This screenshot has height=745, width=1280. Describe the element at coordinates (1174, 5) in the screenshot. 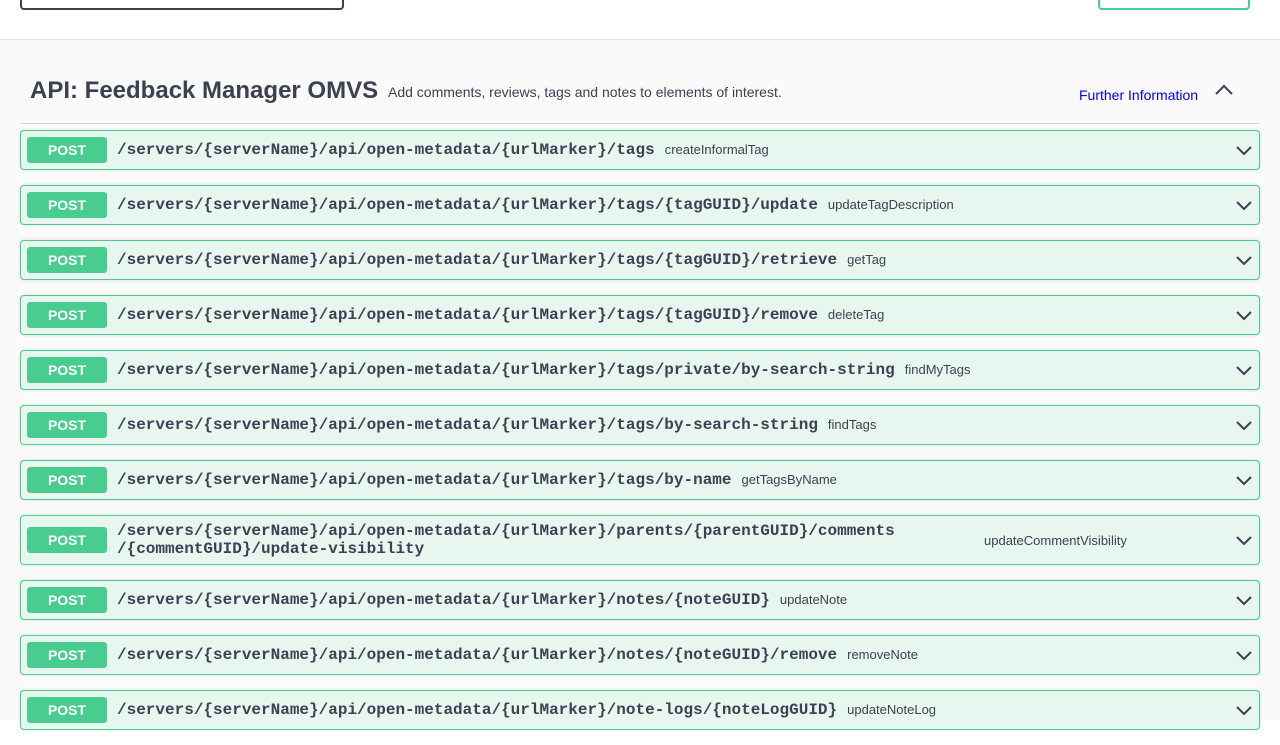

I see `authorize-button` at that location.